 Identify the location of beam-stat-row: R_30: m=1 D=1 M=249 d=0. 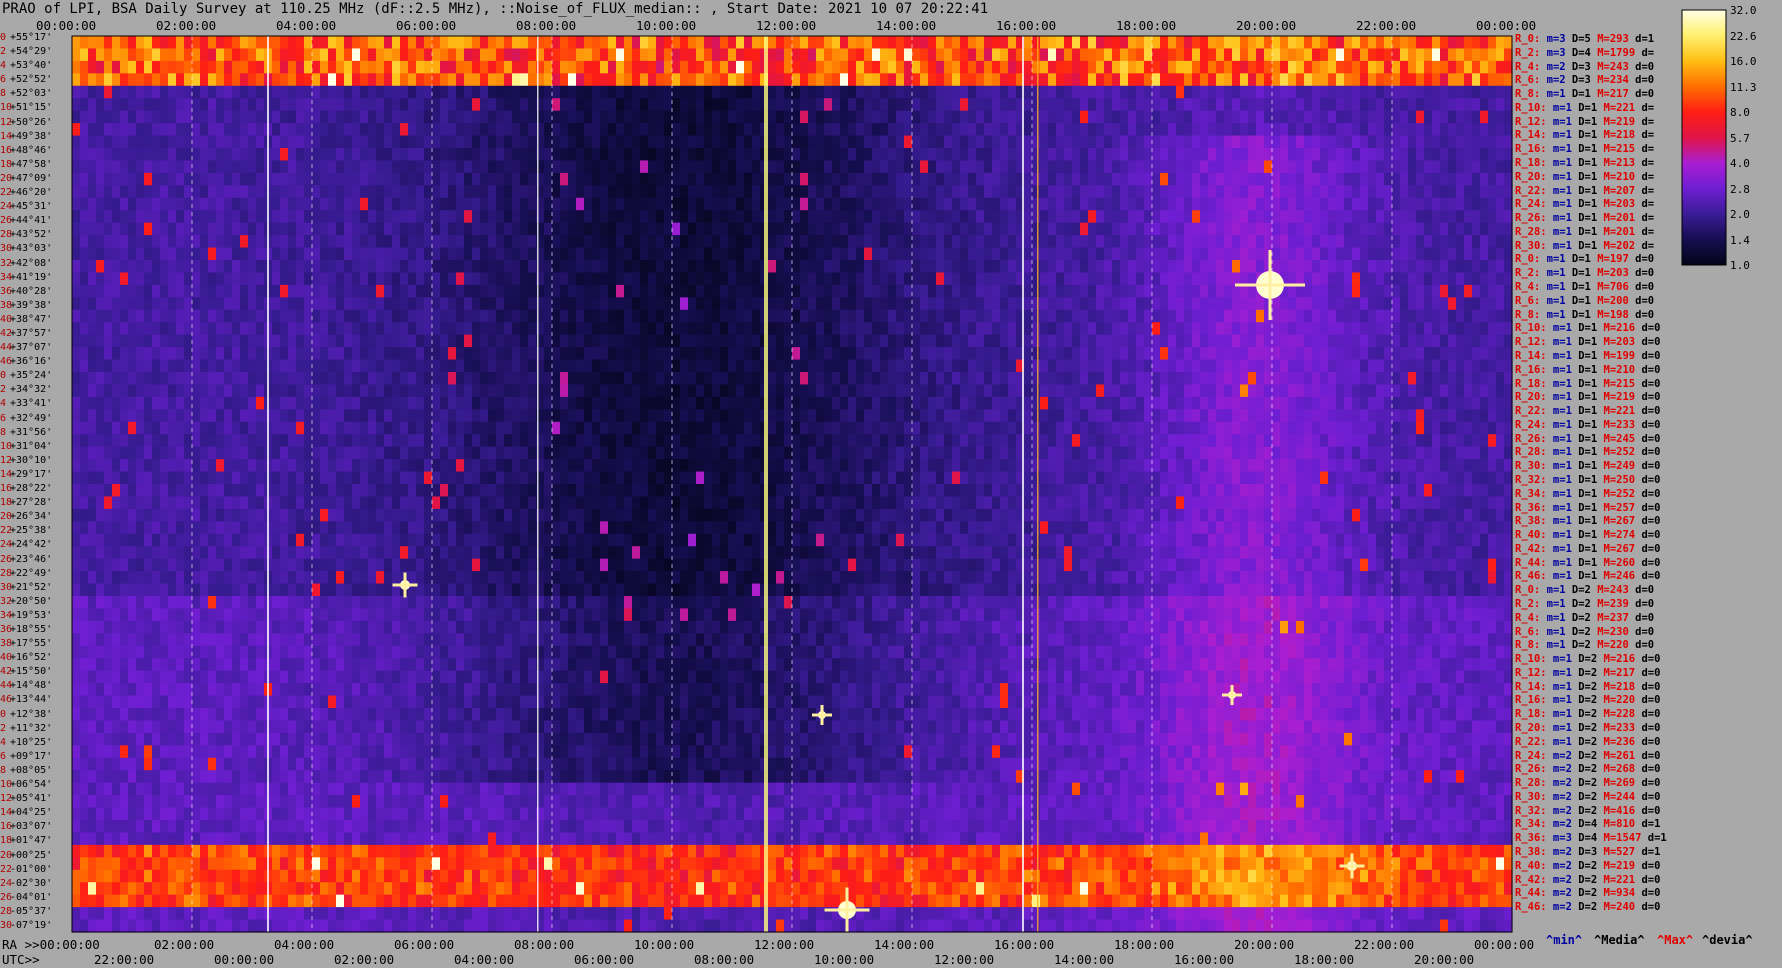
(1588, 466).